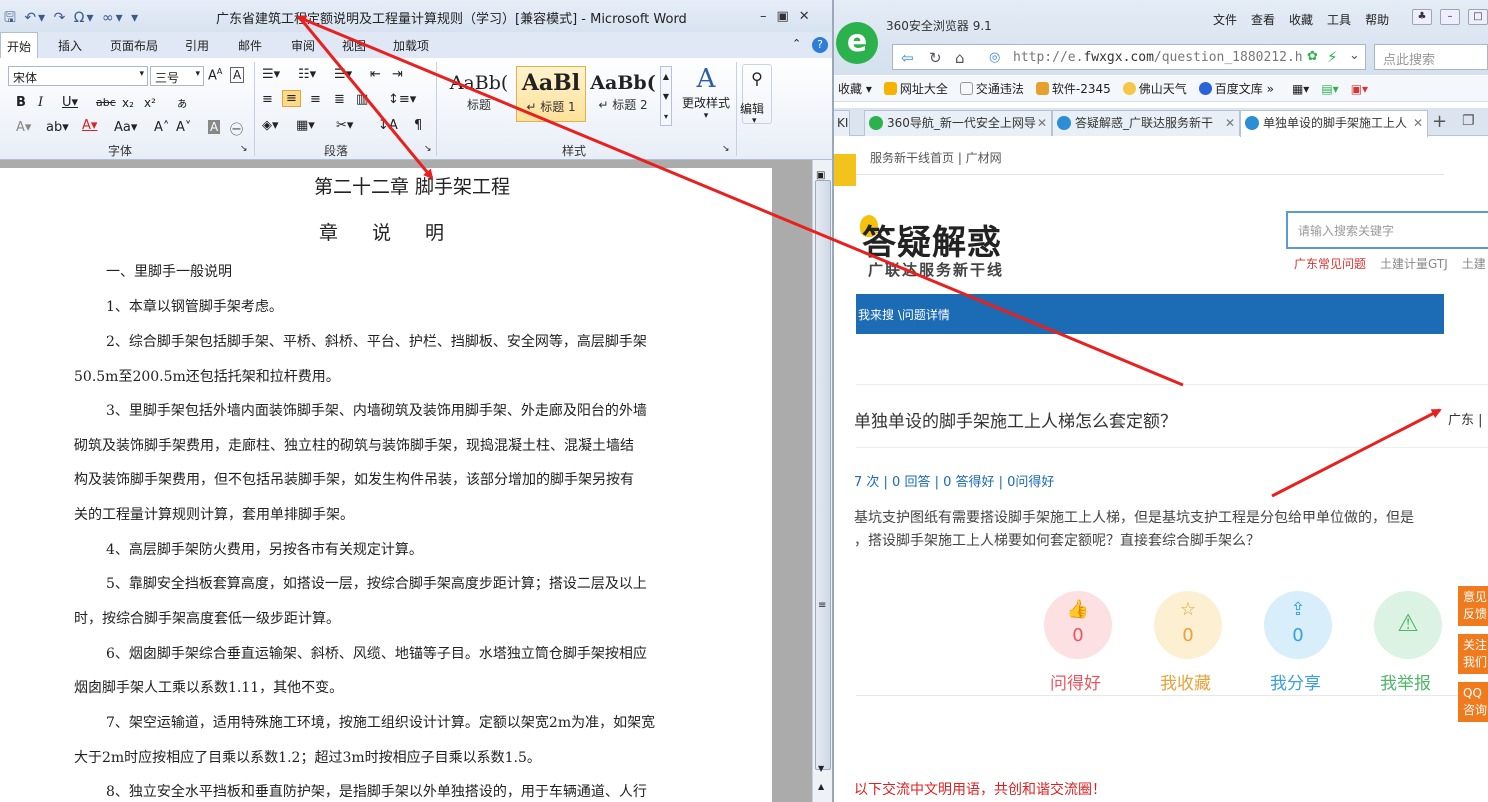 The width and height of the screenshot is (1488, 802). I want to click on bookmark-software: 软件-2345, so click(1073, 88).